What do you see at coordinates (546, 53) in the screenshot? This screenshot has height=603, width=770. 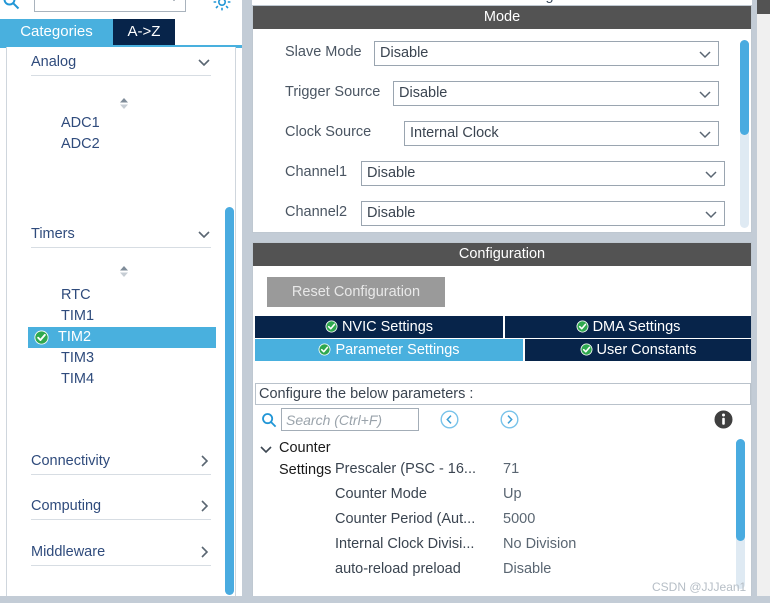 I see `slave-mode-select: Disable` at bounding box center [546, 53].